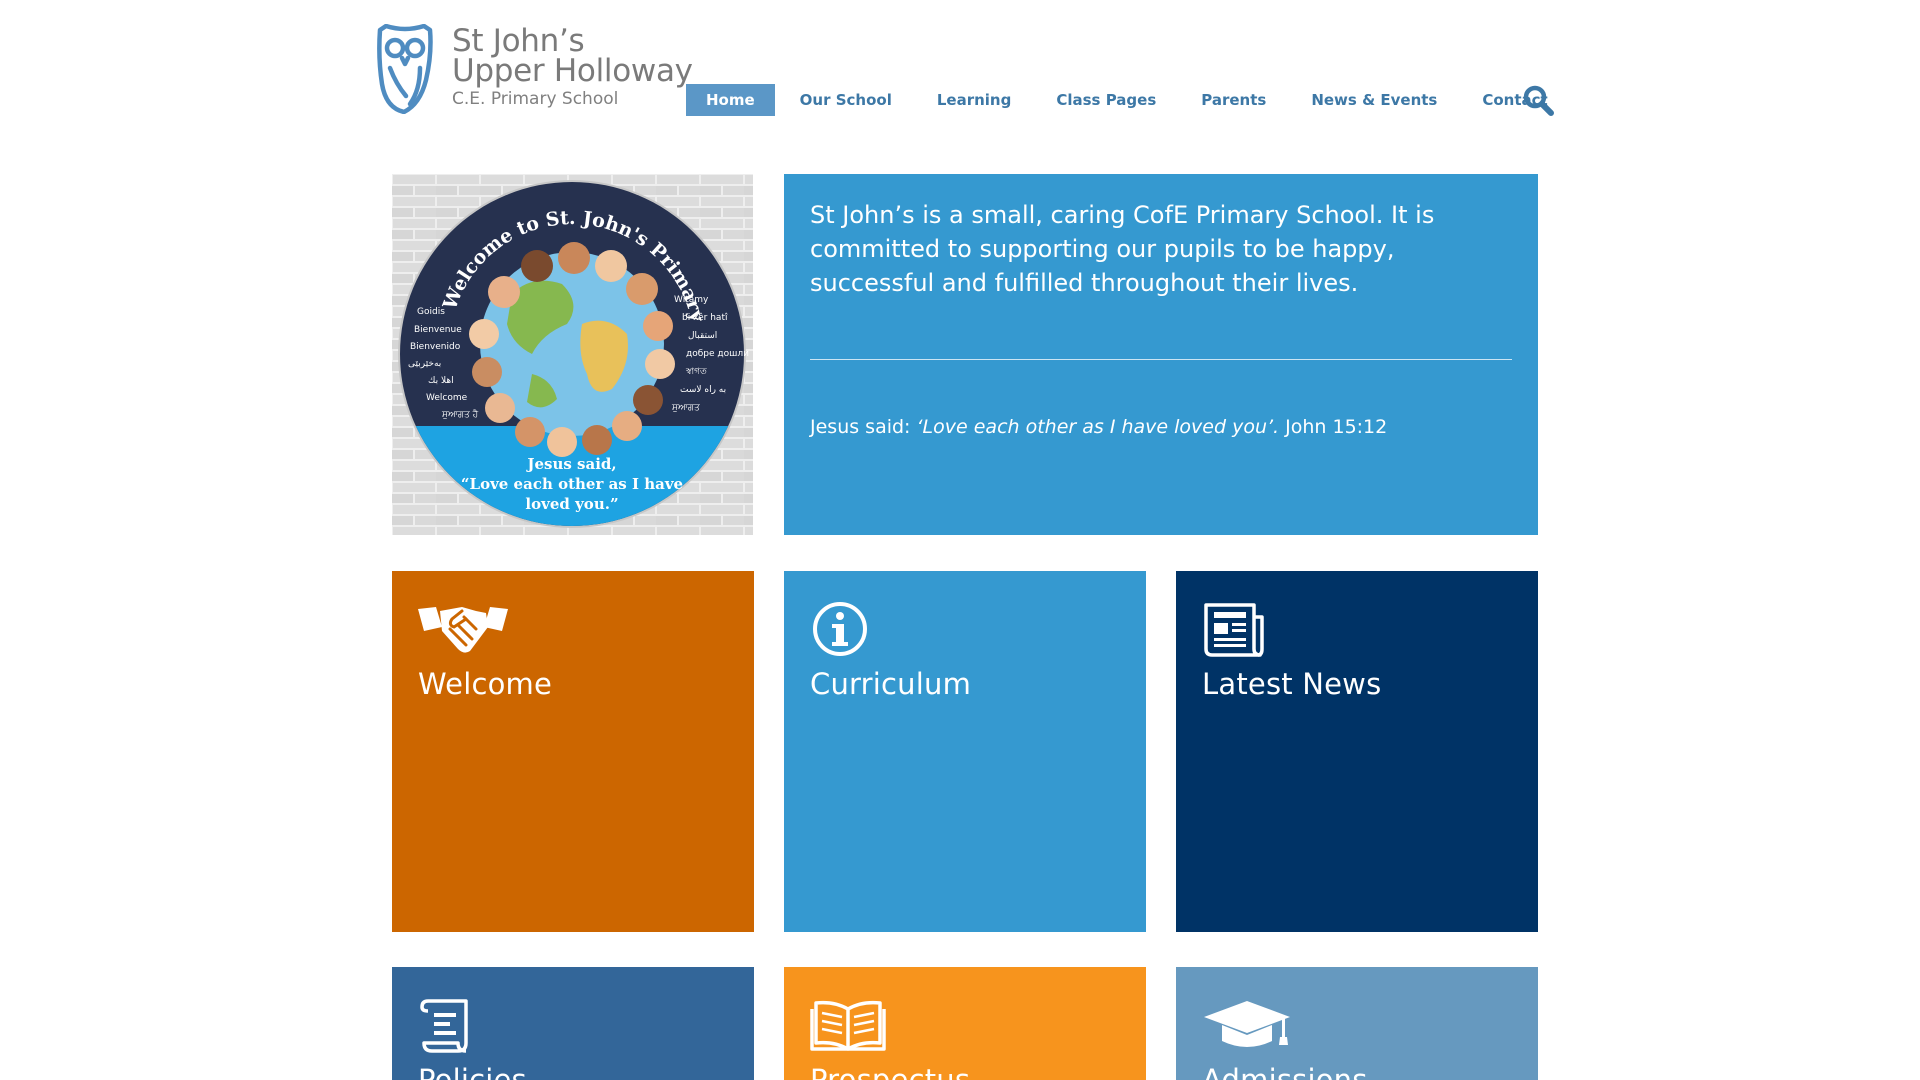 Image resolution: width=1920 pixels, height=1080 pixels. I want to click on search-icon, so click(1538, 100).